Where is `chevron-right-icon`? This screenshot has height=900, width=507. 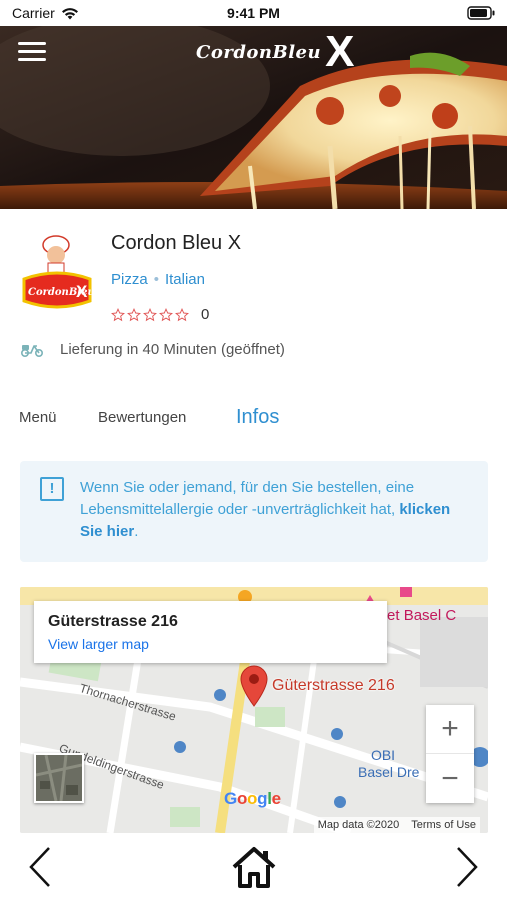 chevron-right-icon is located at coordinates (467, 867).